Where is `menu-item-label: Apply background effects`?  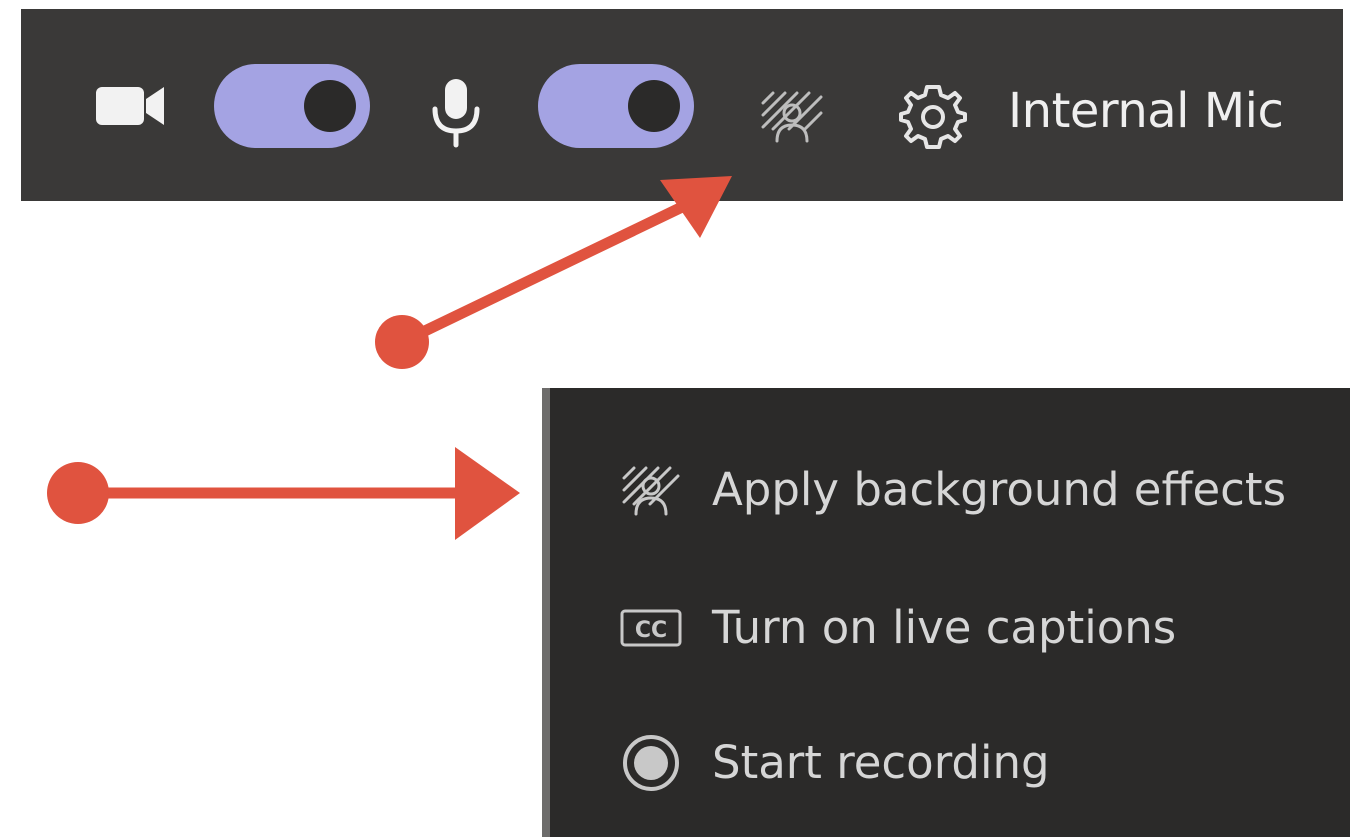 menu-item-label: Apply background effects is located at coordinates (999, 489).